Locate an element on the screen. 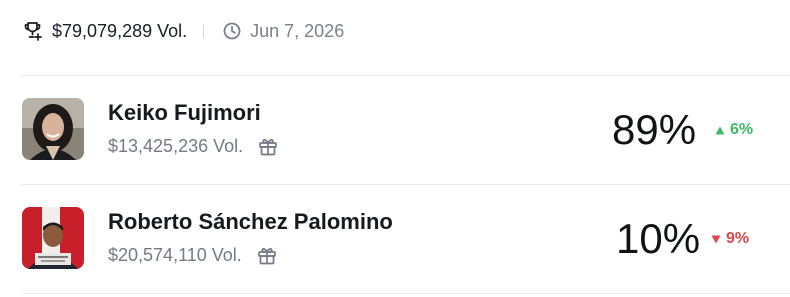 The height and width of the screenshot is (297, 790). outcome-name: Roberto Sánchez Palomino is located at coordinates (250, 221).